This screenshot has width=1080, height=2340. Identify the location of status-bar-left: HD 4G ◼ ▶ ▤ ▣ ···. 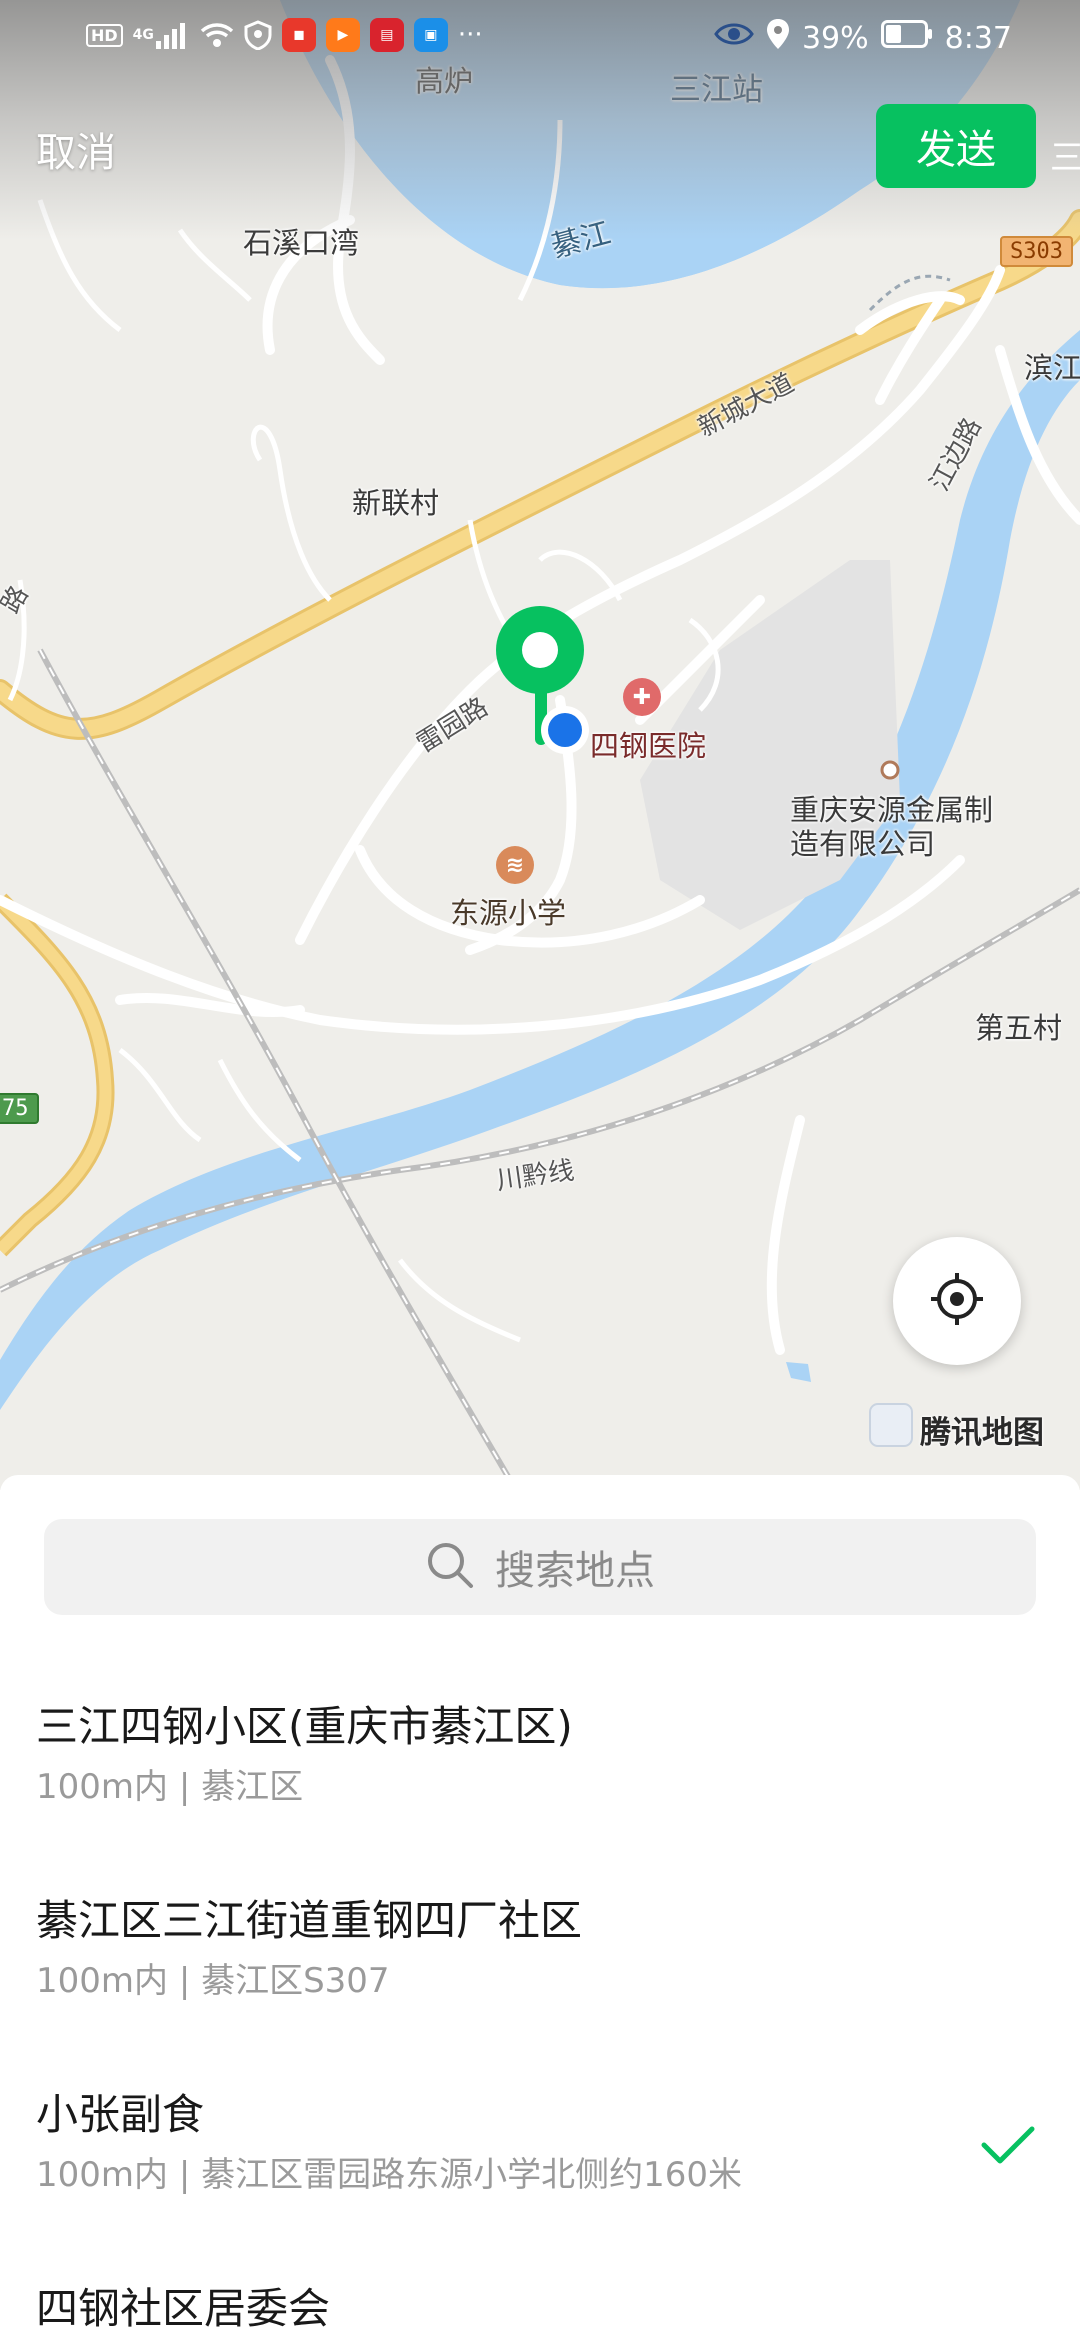
(284, 35).